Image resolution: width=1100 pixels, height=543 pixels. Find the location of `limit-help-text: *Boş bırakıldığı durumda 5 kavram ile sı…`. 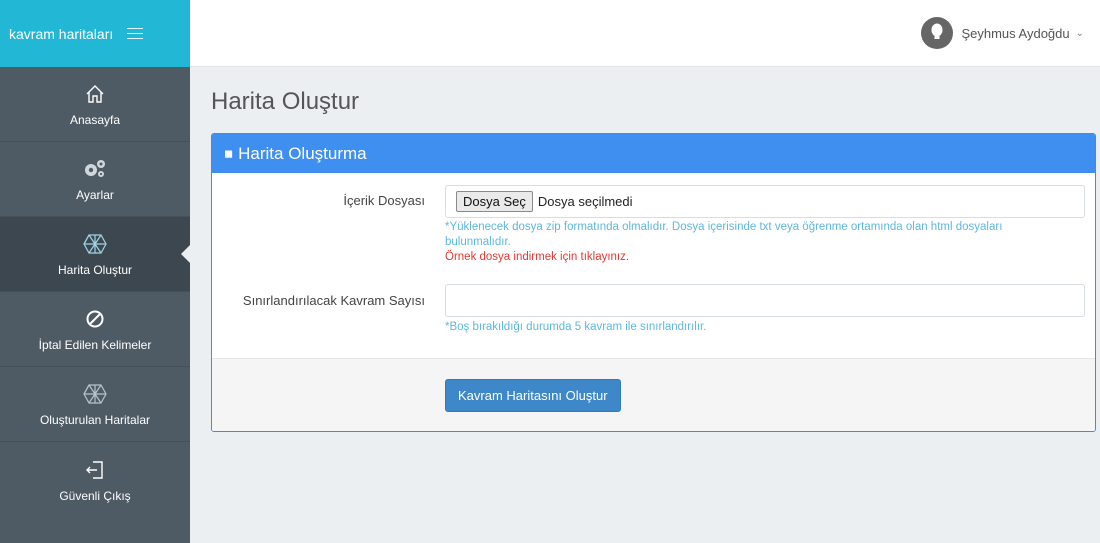

limit-help-text: *Boş bırakıldığı durumda 5 kavram ile sı… is located at coordinates (576, 327).